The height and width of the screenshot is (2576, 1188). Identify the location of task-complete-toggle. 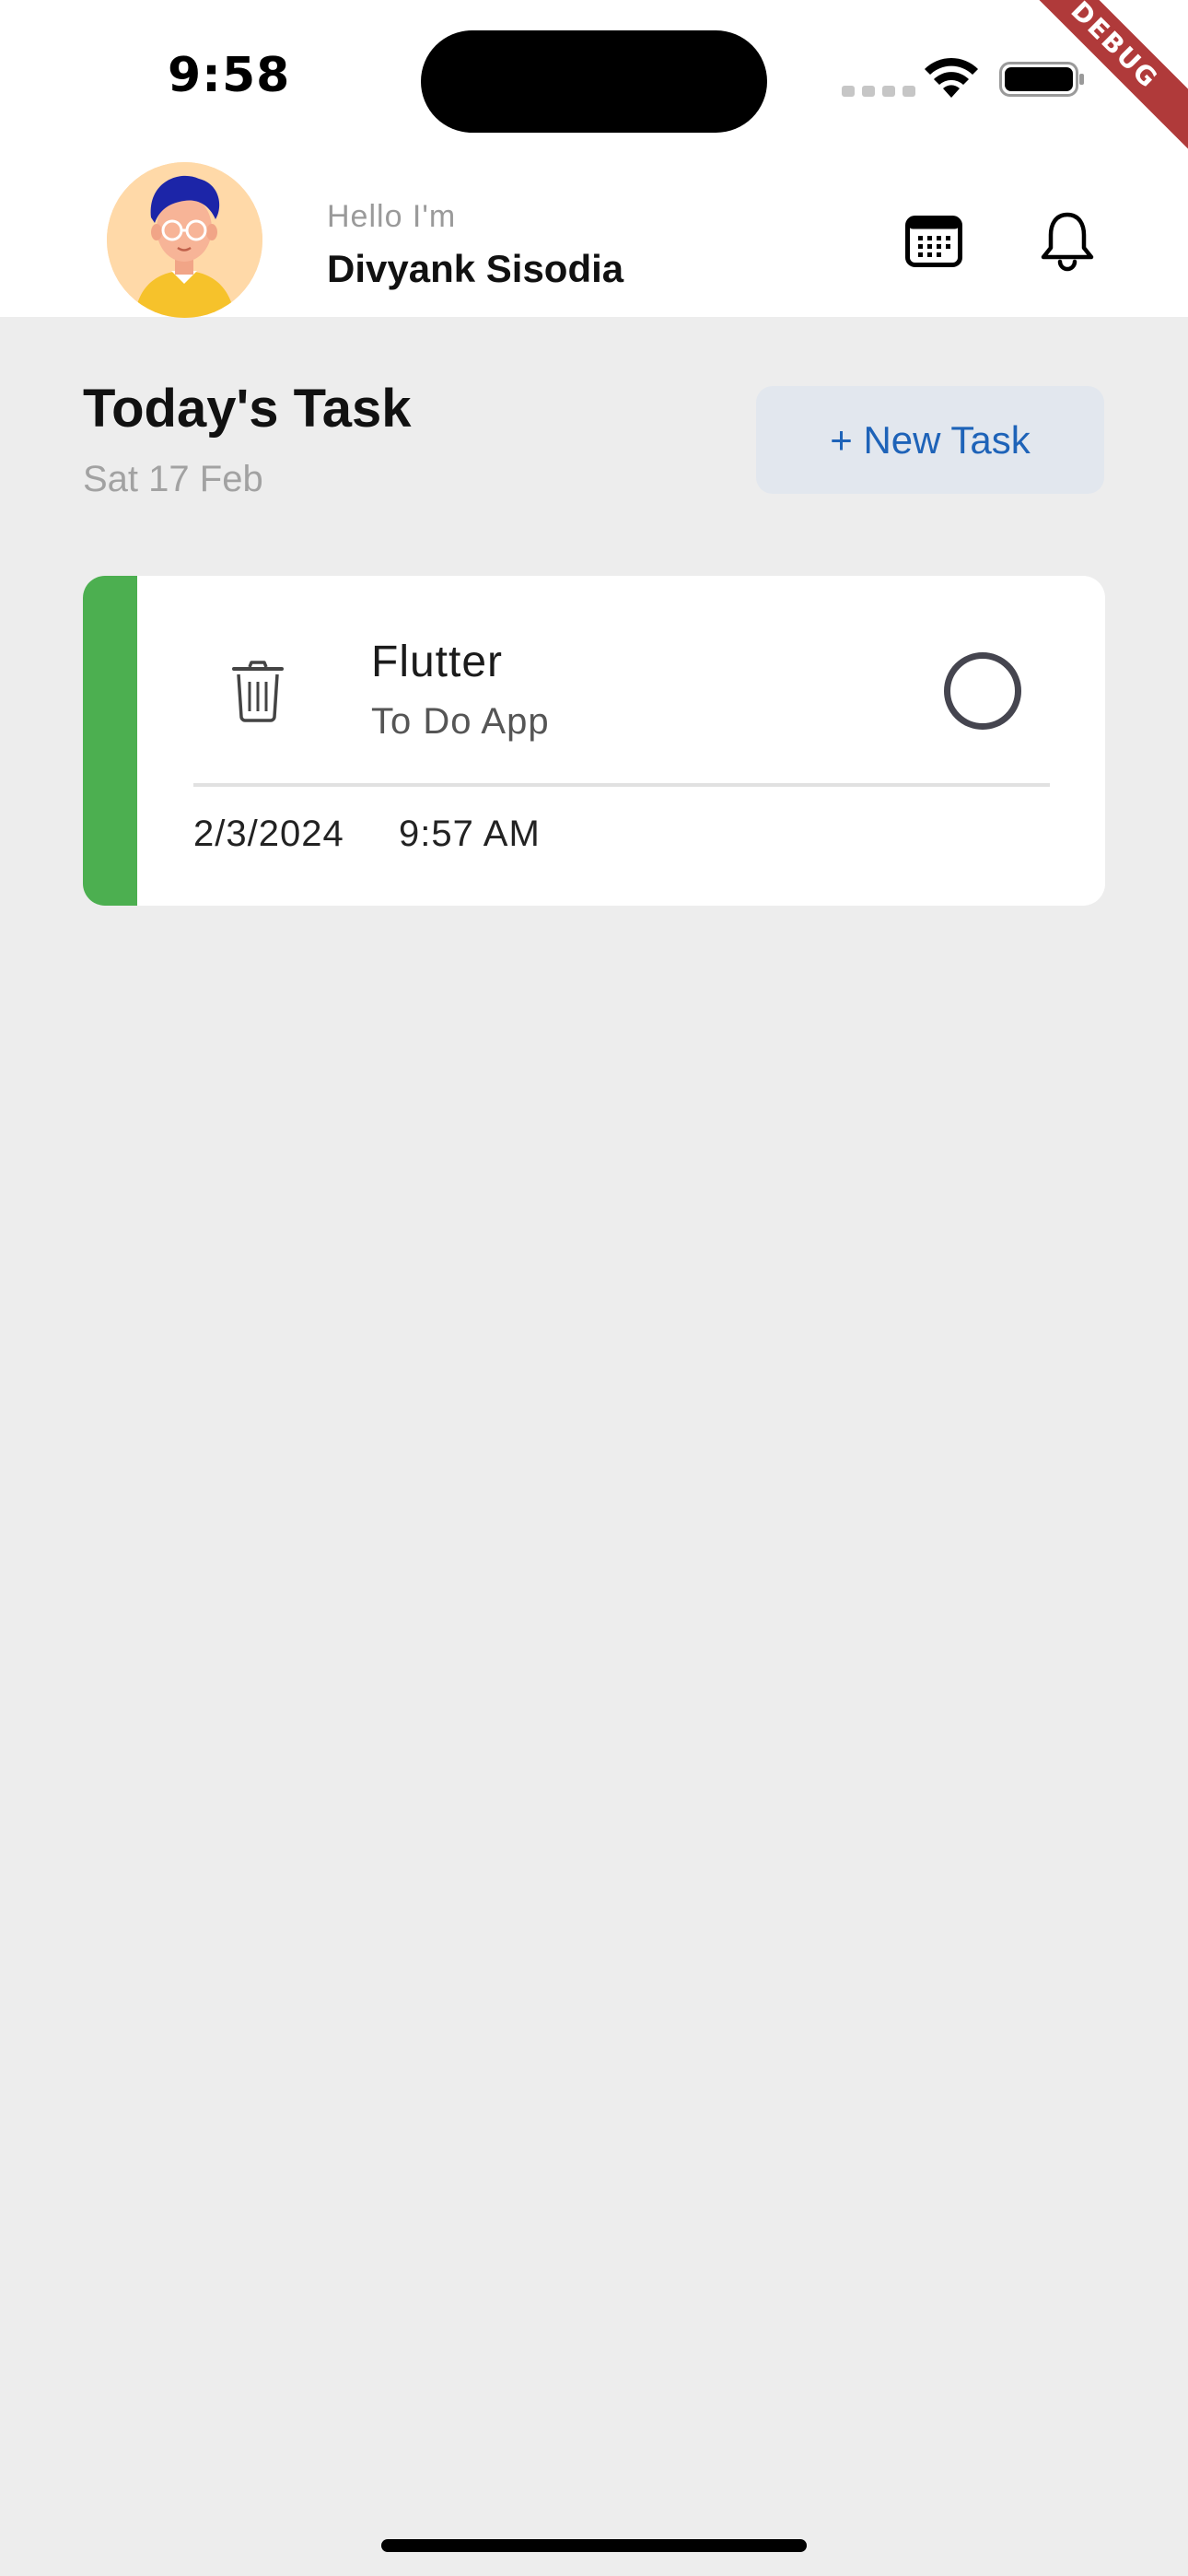
(982, 691).